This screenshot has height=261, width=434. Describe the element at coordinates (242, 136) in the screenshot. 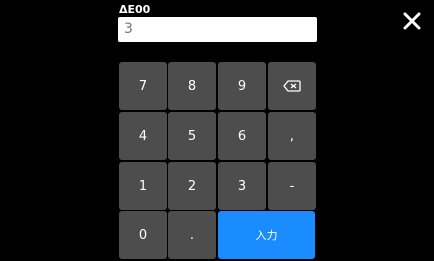

I see `key-6: 6` at that location.